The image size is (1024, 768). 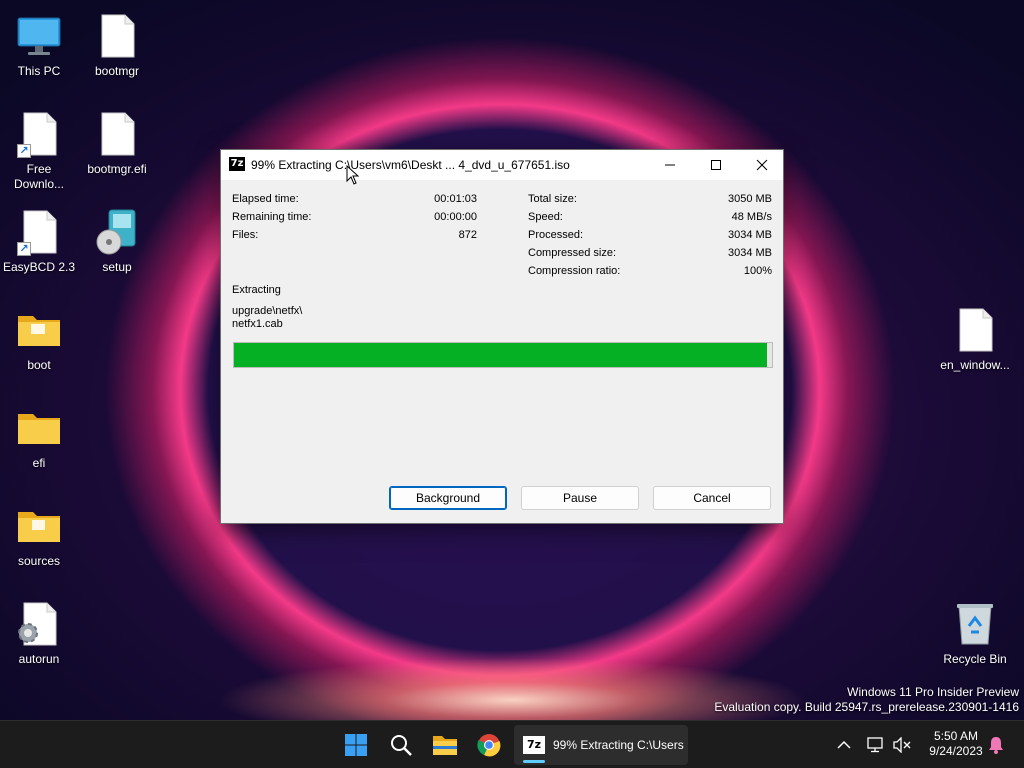 I want to click on speed-label: Speed:, so click(x=545, y=217).